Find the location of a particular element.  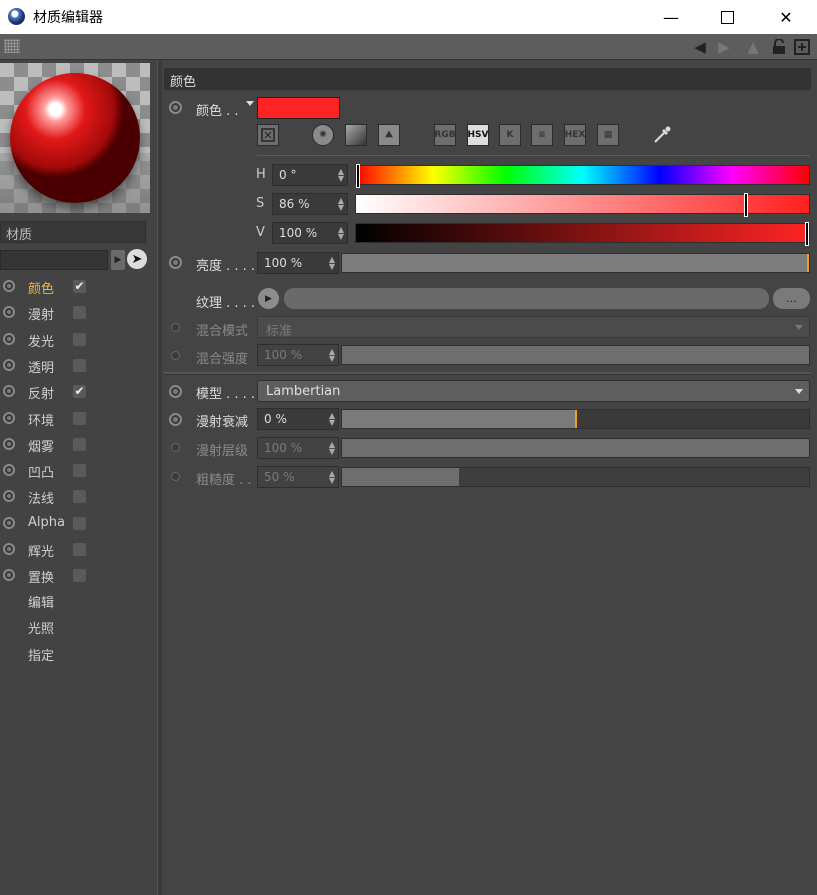

mode-rgb-button: RGB is located at coordinates (445, 135).